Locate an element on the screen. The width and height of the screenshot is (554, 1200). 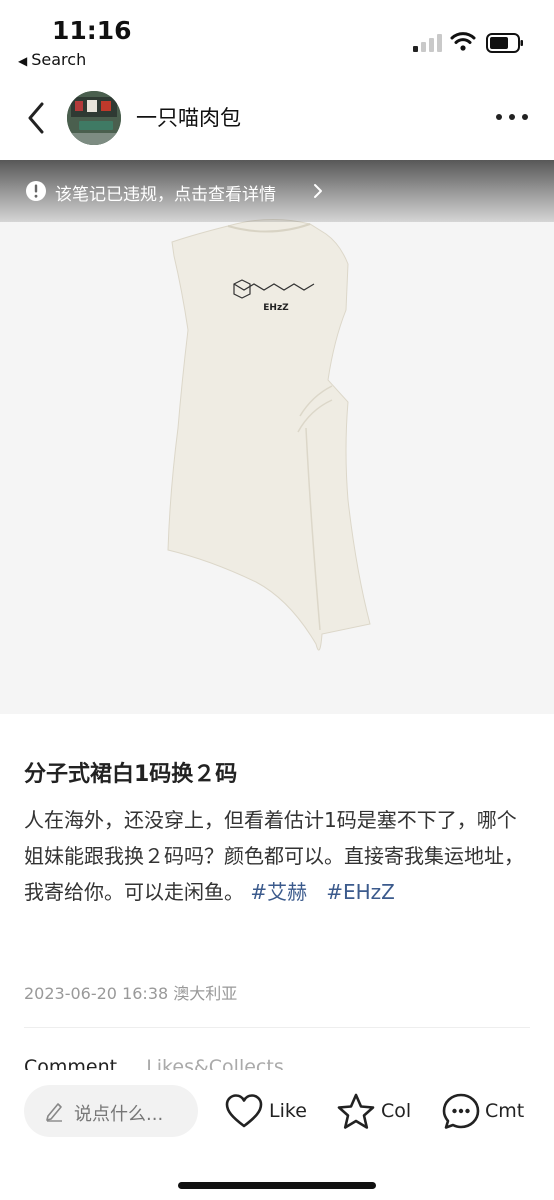
comment-button: Cmt is located at coordinates (486, 1112).